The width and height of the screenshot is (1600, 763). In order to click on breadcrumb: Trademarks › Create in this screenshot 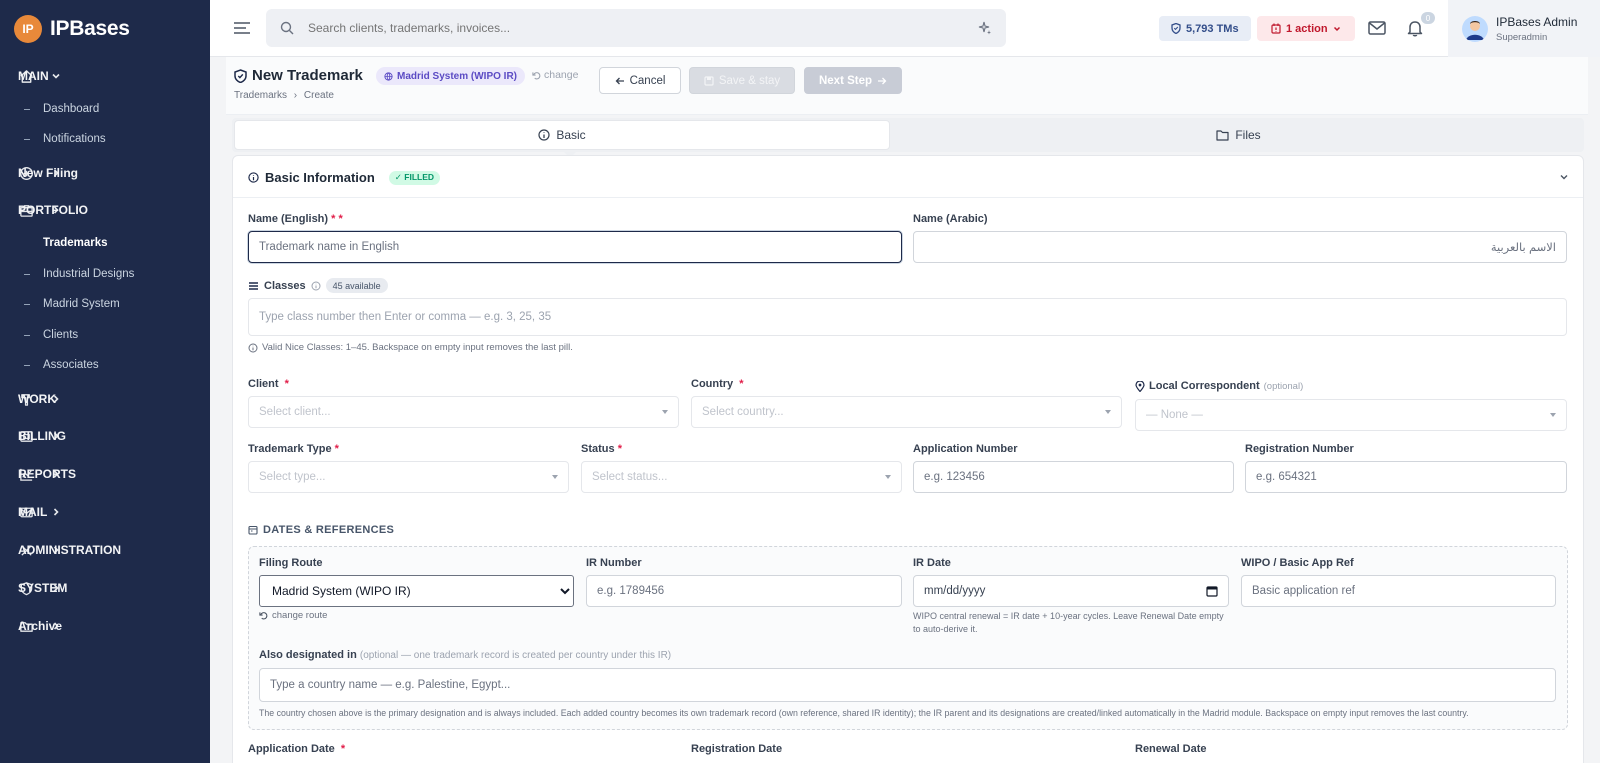, I will do `click(284, 95)`.